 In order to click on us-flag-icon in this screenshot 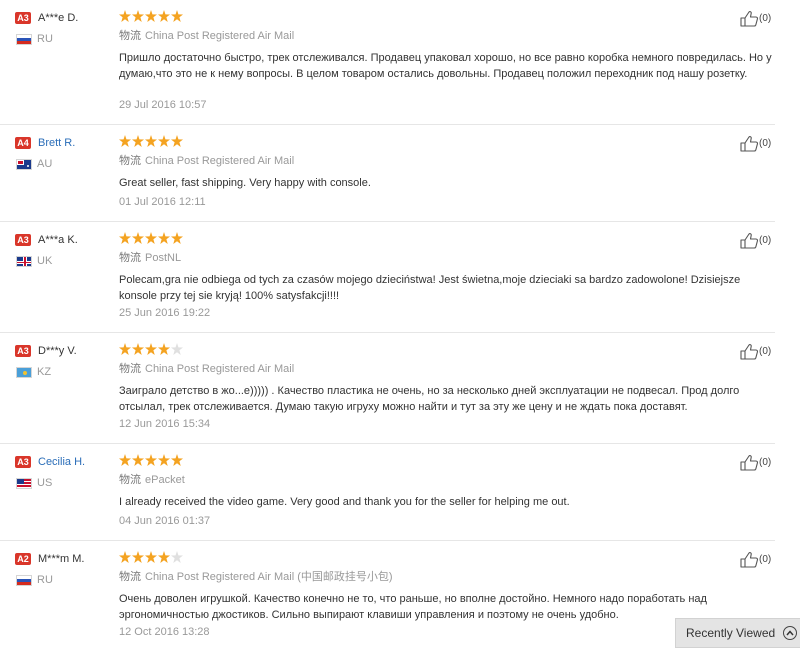, I will do `click(24, 483)`.